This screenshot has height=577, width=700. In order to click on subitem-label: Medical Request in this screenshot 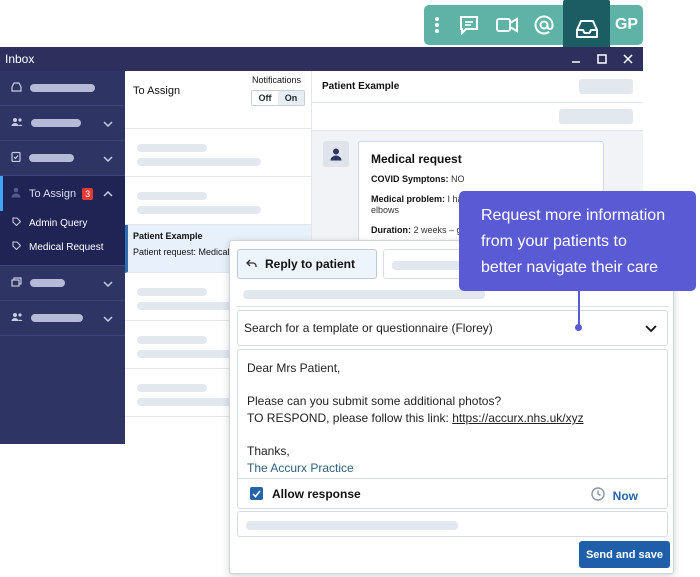, I will do `click(66, 247)`.